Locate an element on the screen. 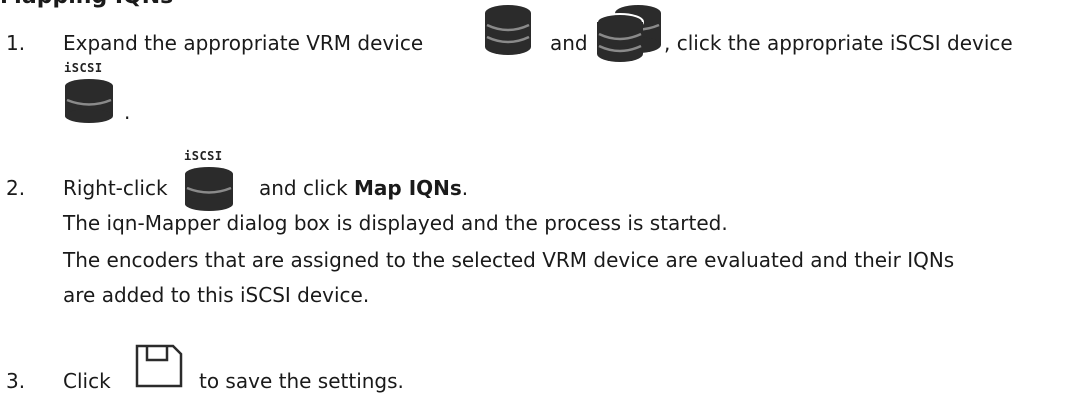  step-1-text-a: Expand the appropriate VRM device is located at coordinates (243, 43).